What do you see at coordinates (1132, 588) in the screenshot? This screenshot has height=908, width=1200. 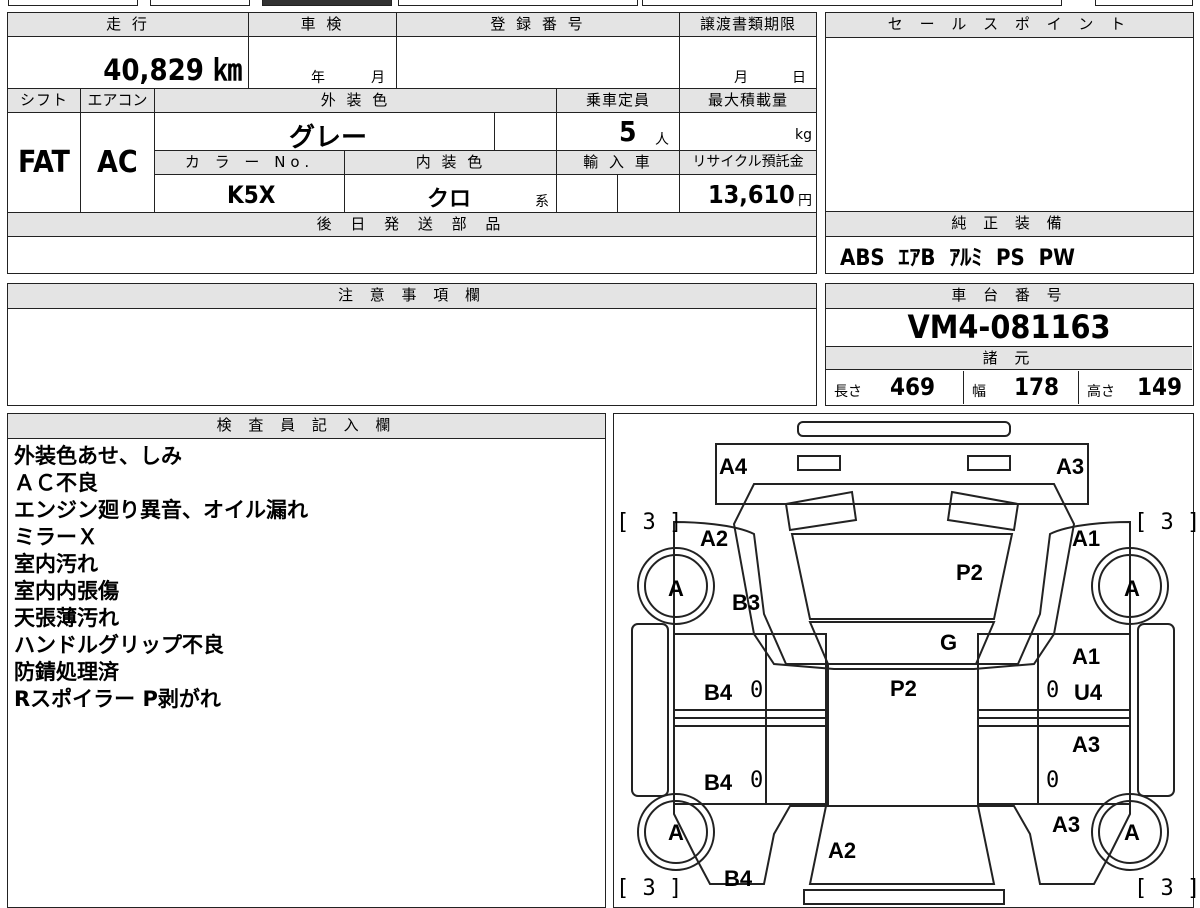 I see `tire-grade-fr: A` at bounding box center [1132, 588].